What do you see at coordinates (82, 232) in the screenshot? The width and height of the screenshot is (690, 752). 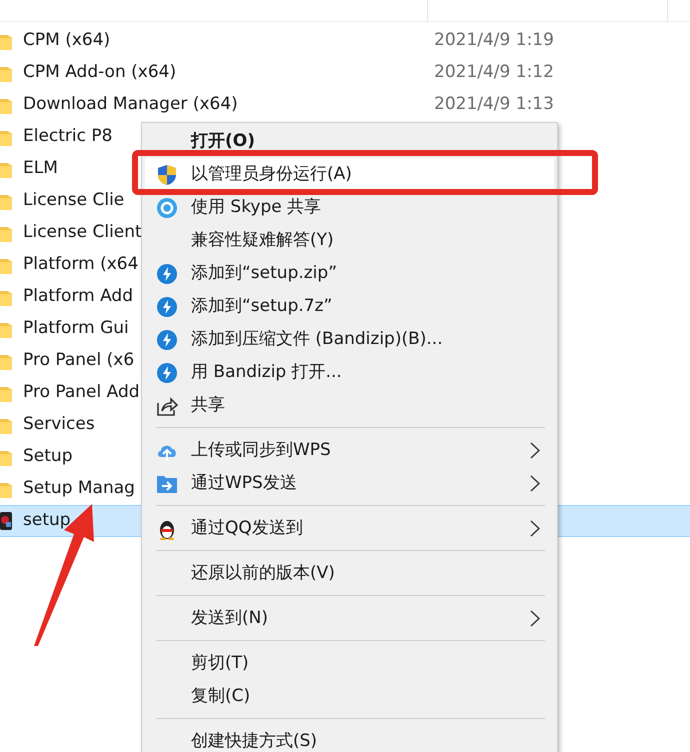 I see `file-name: License Client` at bounding box center [82, 232].